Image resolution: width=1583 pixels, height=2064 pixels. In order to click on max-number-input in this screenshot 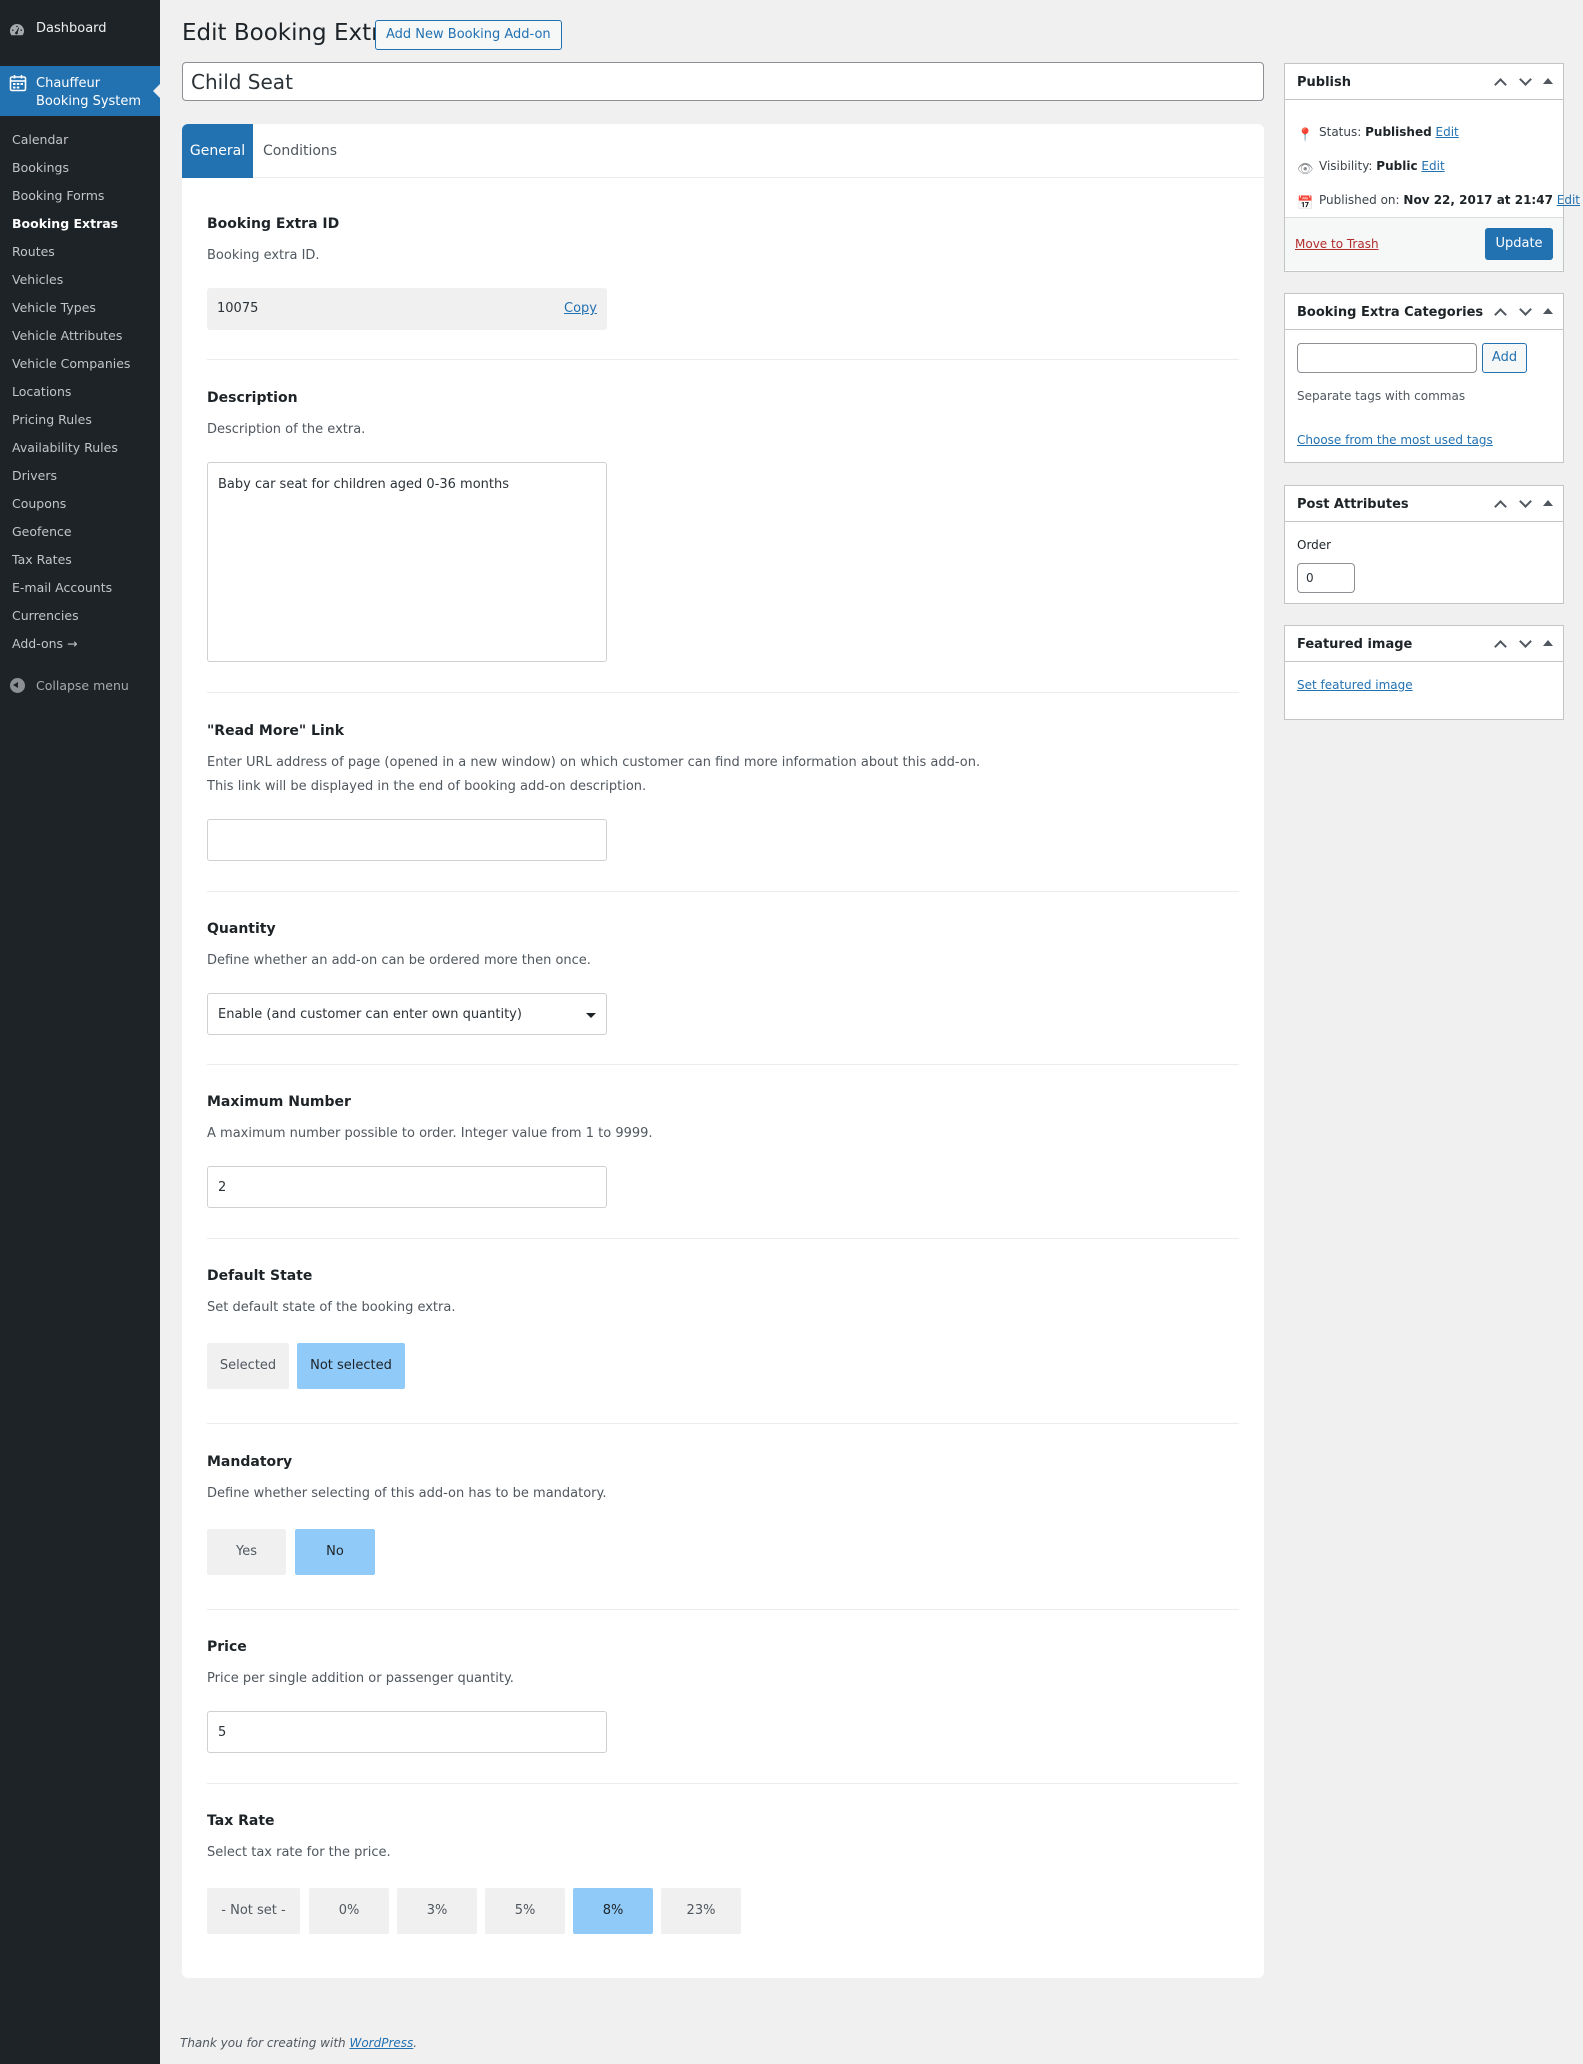, I will do `click(407, 1187)`.